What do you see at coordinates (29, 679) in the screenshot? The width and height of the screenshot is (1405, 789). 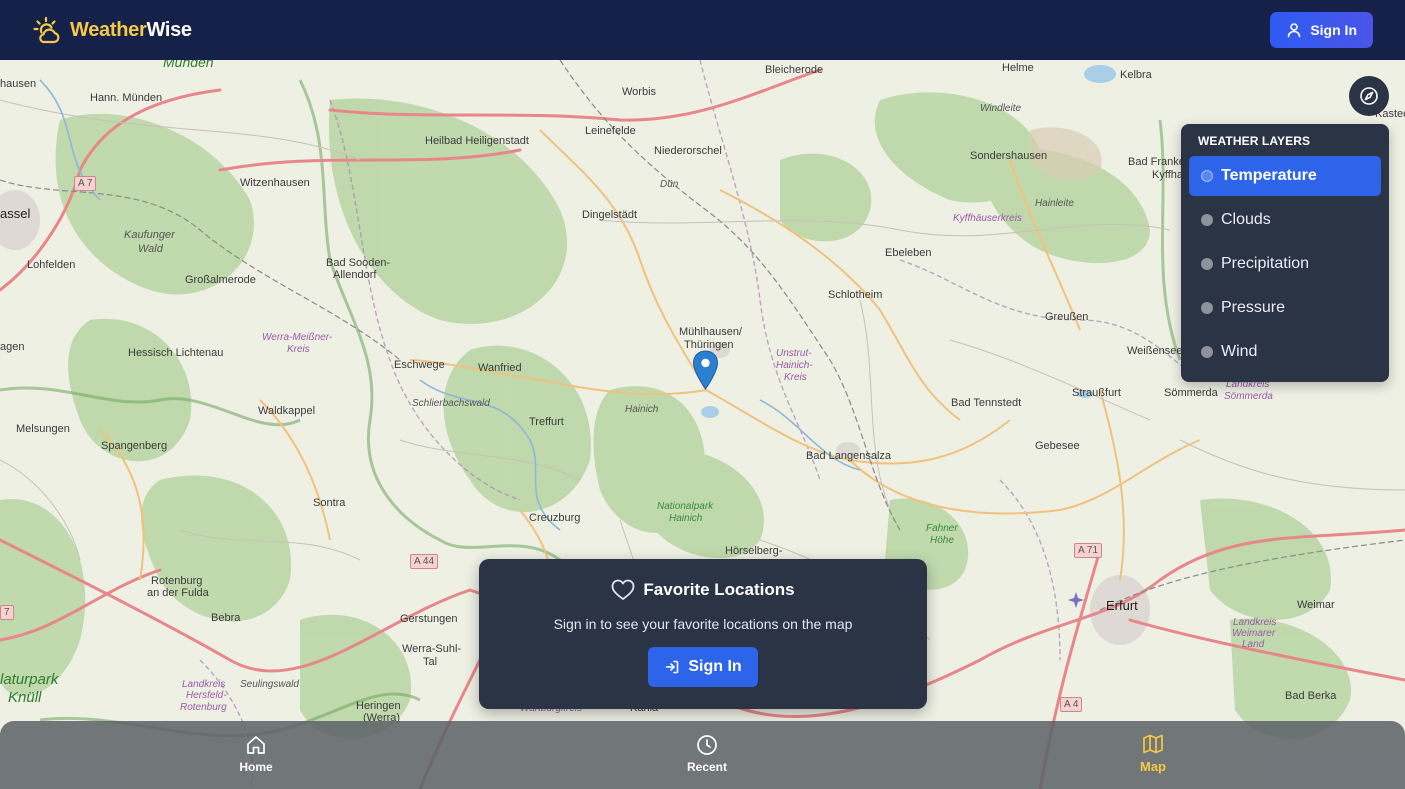 I see `map-label: laturpark` at bounding box center [29, 679].